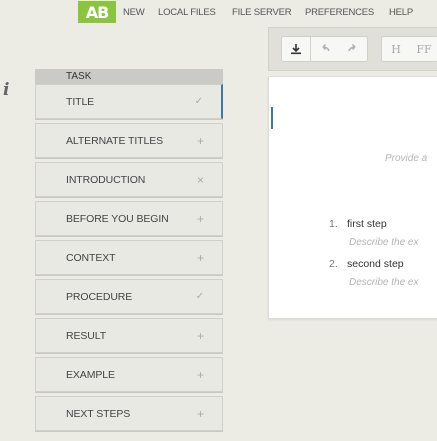  Describe the element at coordinates (396, 49) in the screenshot. I see `heading-button: H` at that location.